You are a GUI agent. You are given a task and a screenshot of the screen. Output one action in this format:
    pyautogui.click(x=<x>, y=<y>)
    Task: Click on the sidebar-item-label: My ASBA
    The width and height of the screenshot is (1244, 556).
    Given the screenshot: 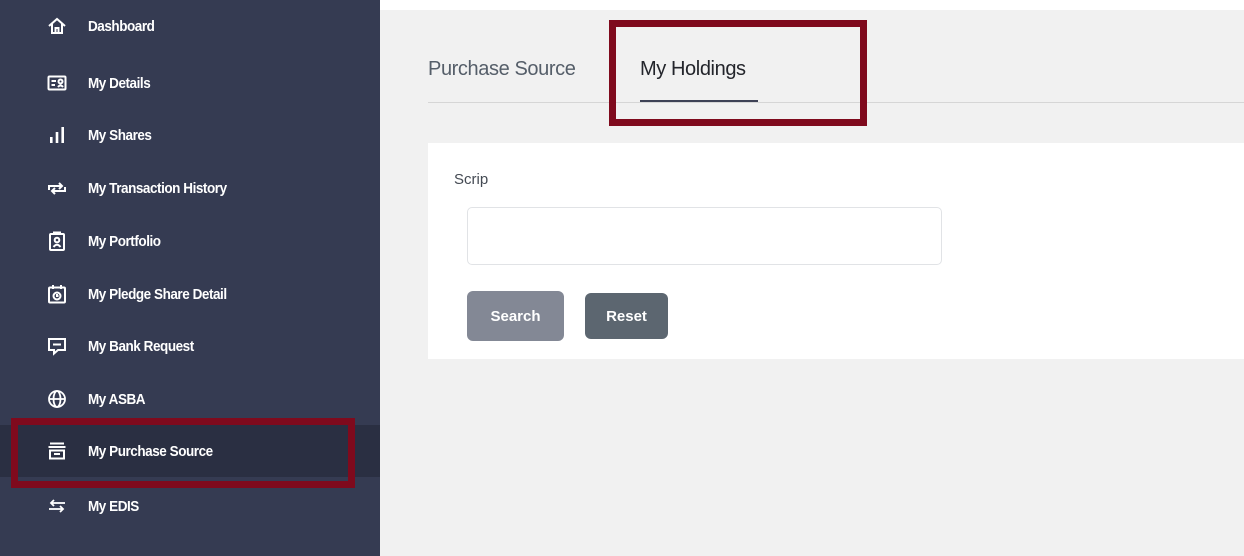 What is the action you would take?
    pyautogui.click(x=117, y=399)
    